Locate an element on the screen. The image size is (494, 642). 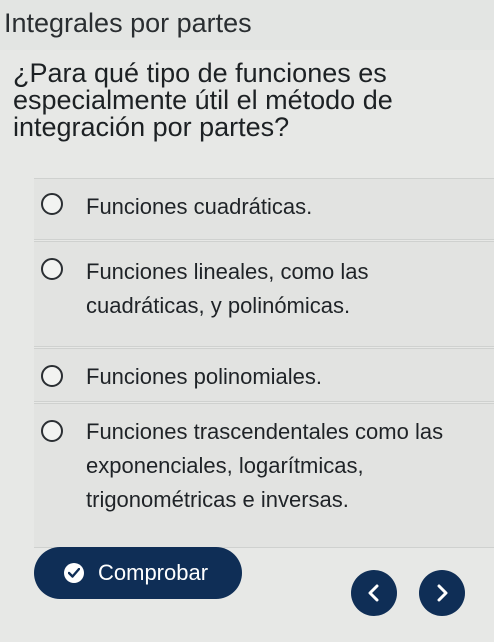
chevron-right-icon is located at coordinates (442, 593).